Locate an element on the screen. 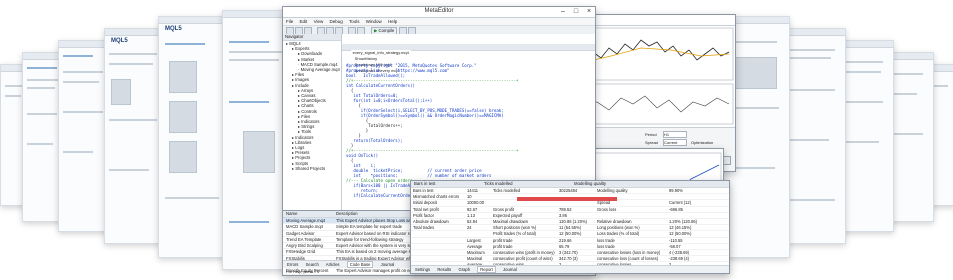  table-cell: consecutive loss (count of losses) is located at coordinates (628, 259).